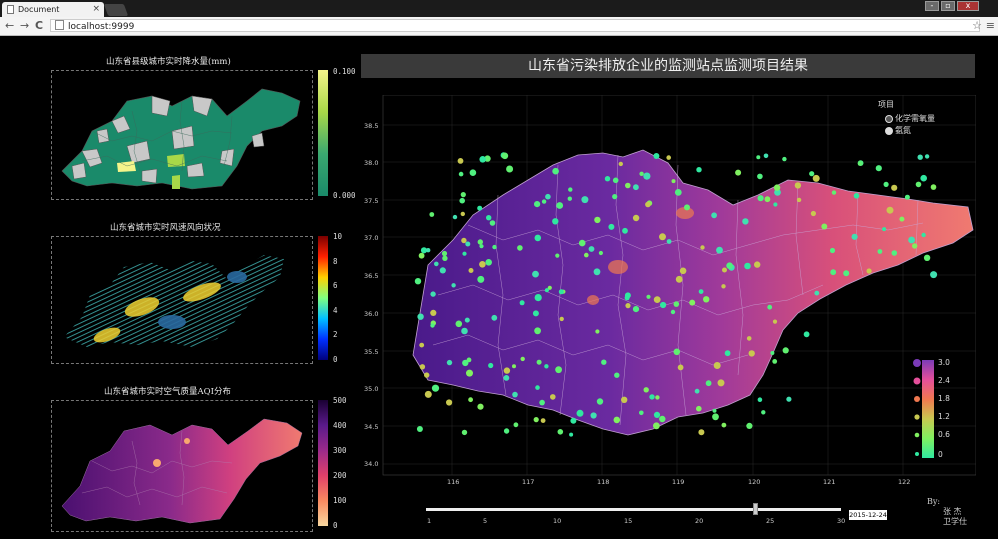 The width and height of the screenshot is (998, 539). Describe the element at coordinates (910, 130) in the screenshot. I see `legend-item-ammonia: 氨氮` at that location.